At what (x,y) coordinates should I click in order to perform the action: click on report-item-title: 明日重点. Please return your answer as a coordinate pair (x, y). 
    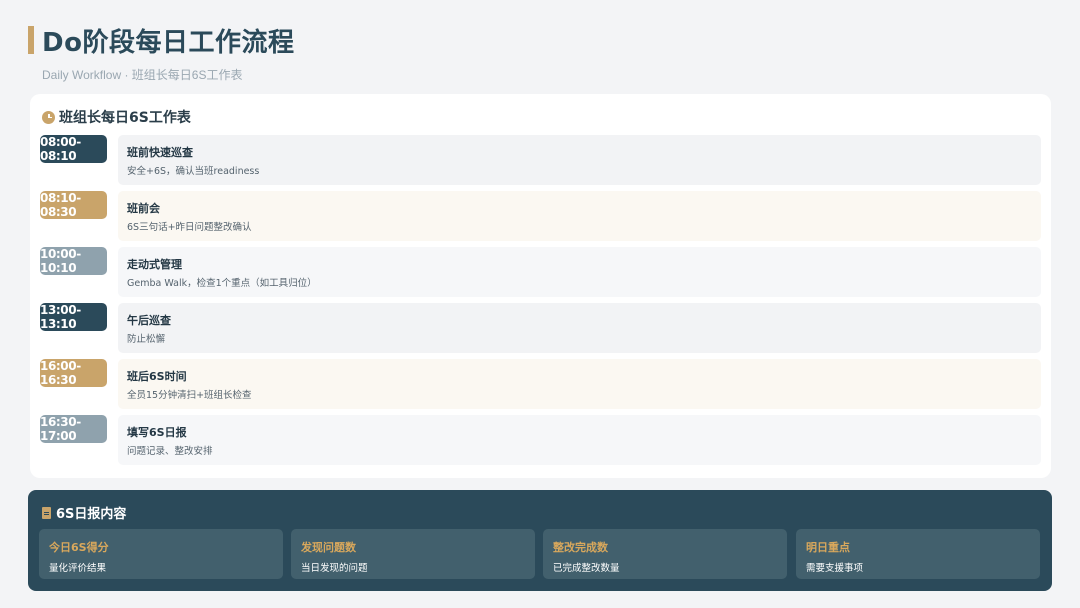
    Looking at the image, I should click on (828, 547).